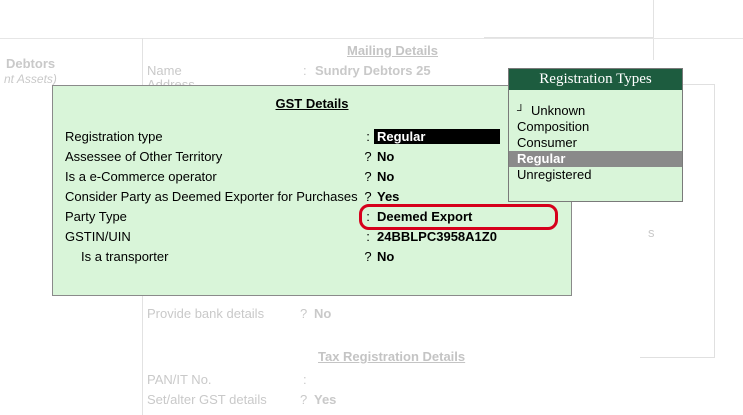  What do you see at coordinates (385, 256) in the screenshot?
I see `is-transporter-value: No` at bounding box center [385, 256].